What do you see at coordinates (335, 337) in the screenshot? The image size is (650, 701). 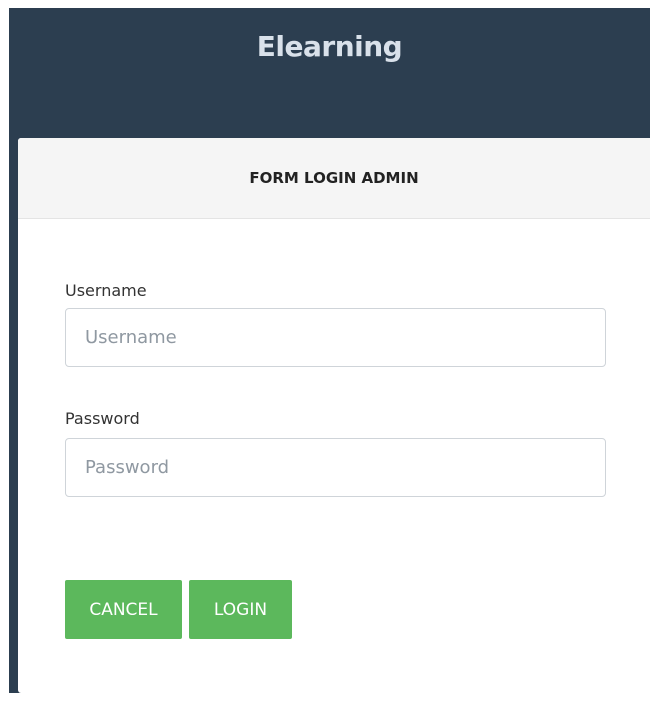 I see `username-input` at bounding box center [335, 337].